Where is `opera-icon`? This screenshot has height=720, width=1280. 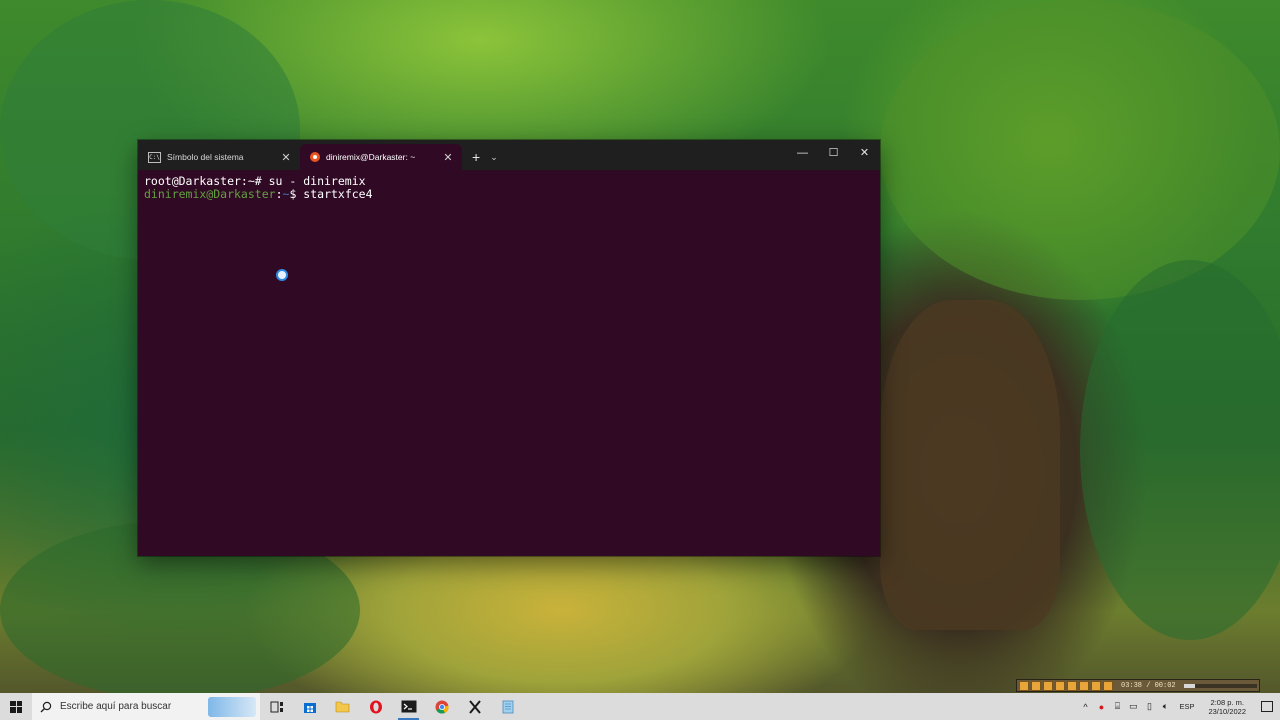 opera-icon is located at coordinates (375, 706).